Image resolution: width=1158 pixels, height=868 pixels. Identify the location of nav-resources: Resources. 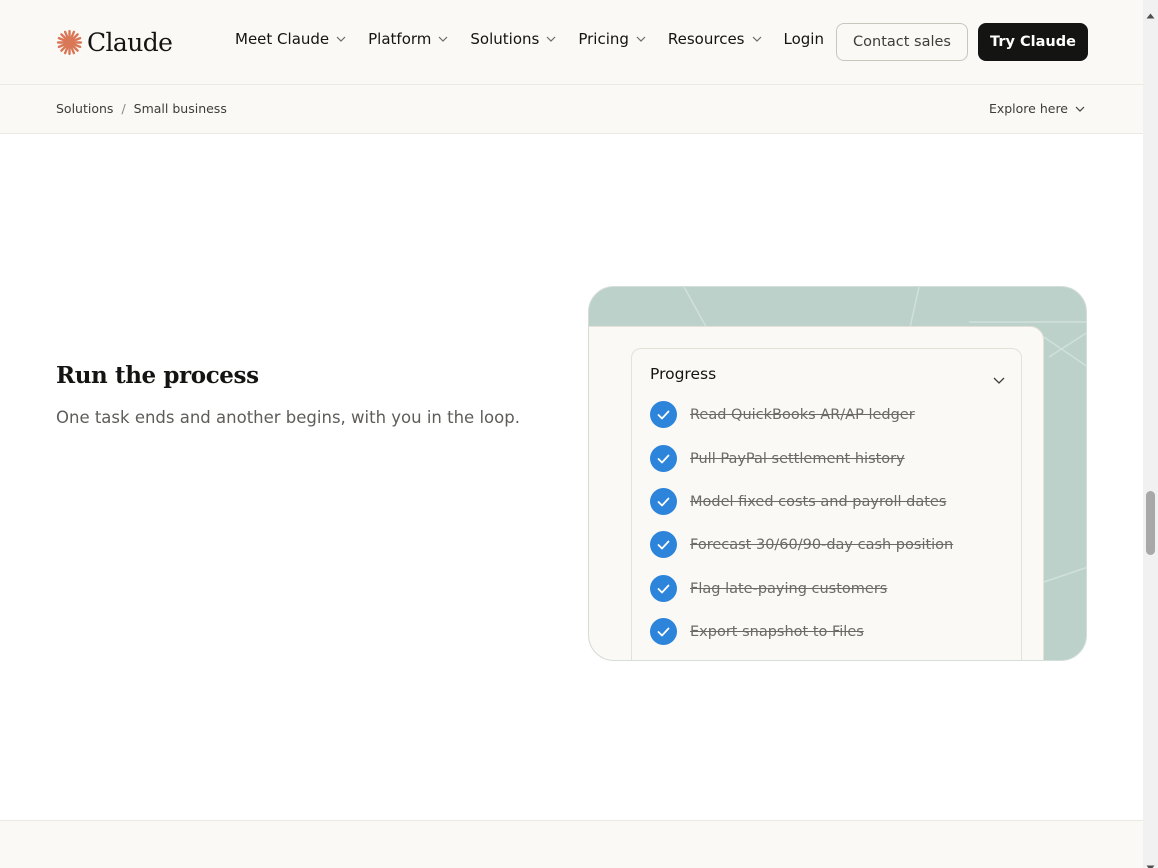
(715, 39).